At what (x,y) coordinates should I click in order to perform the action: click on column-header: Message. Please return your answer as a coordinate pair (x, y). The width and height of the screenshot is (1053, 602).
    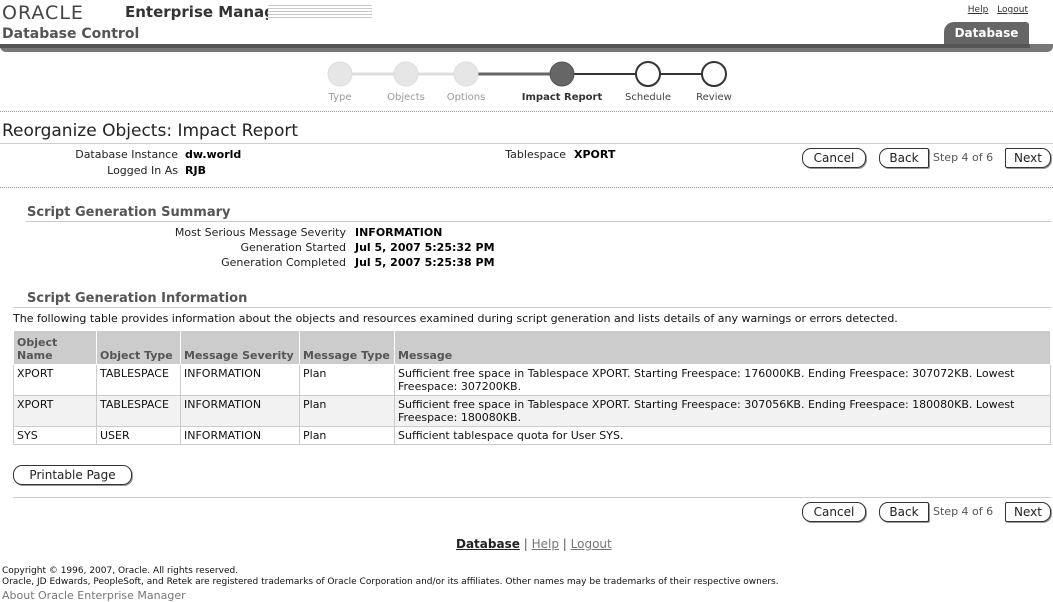
    Looking at the image, I should click on (722, 347).